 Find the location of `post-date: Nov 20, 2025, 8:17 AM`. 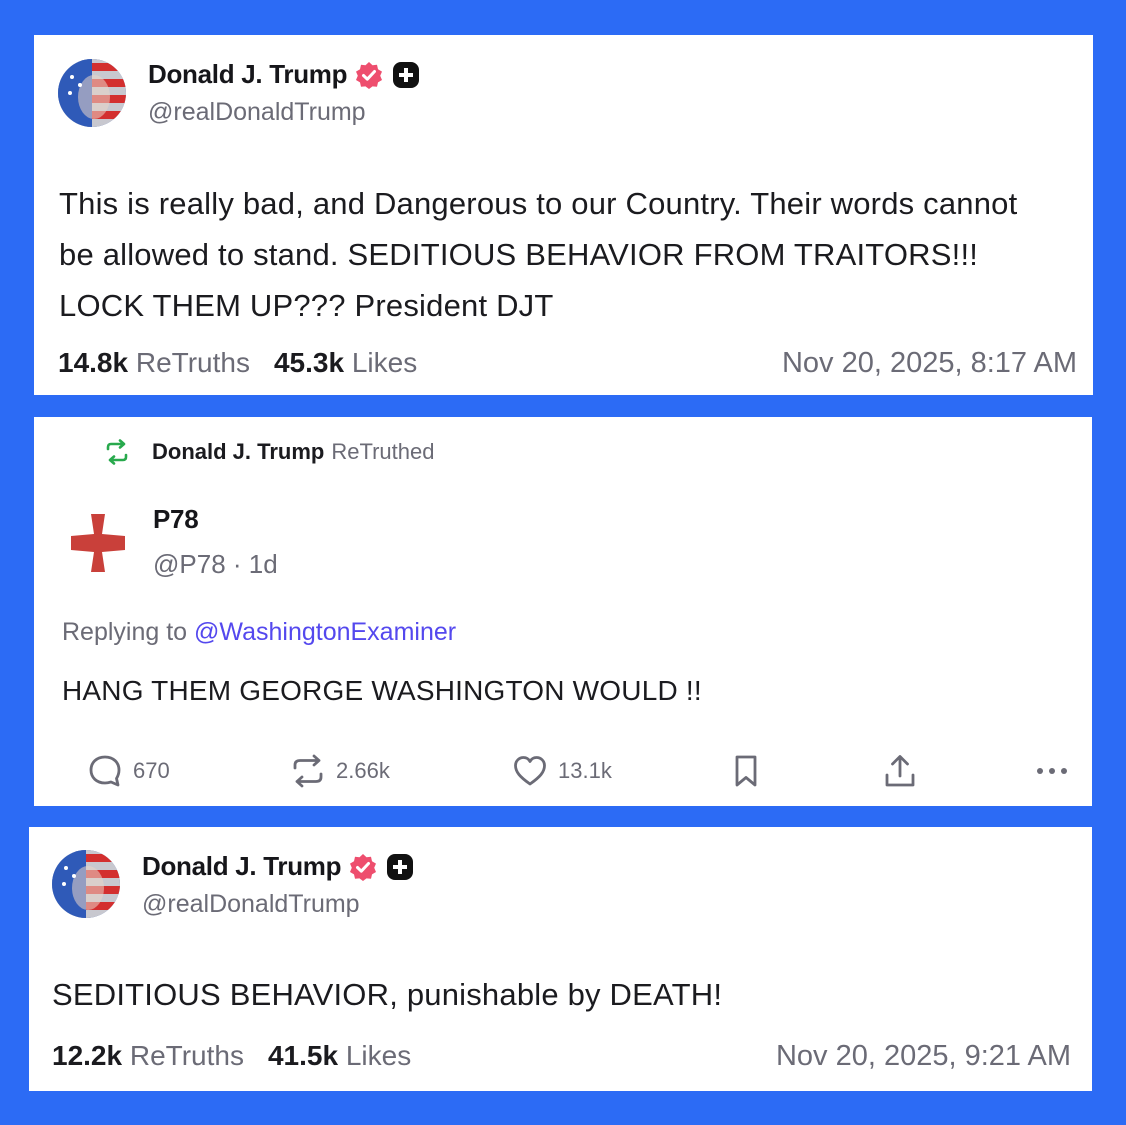

post-date: Nov 20, 2025, 8:17 AM is located at coordinates (929, 363).